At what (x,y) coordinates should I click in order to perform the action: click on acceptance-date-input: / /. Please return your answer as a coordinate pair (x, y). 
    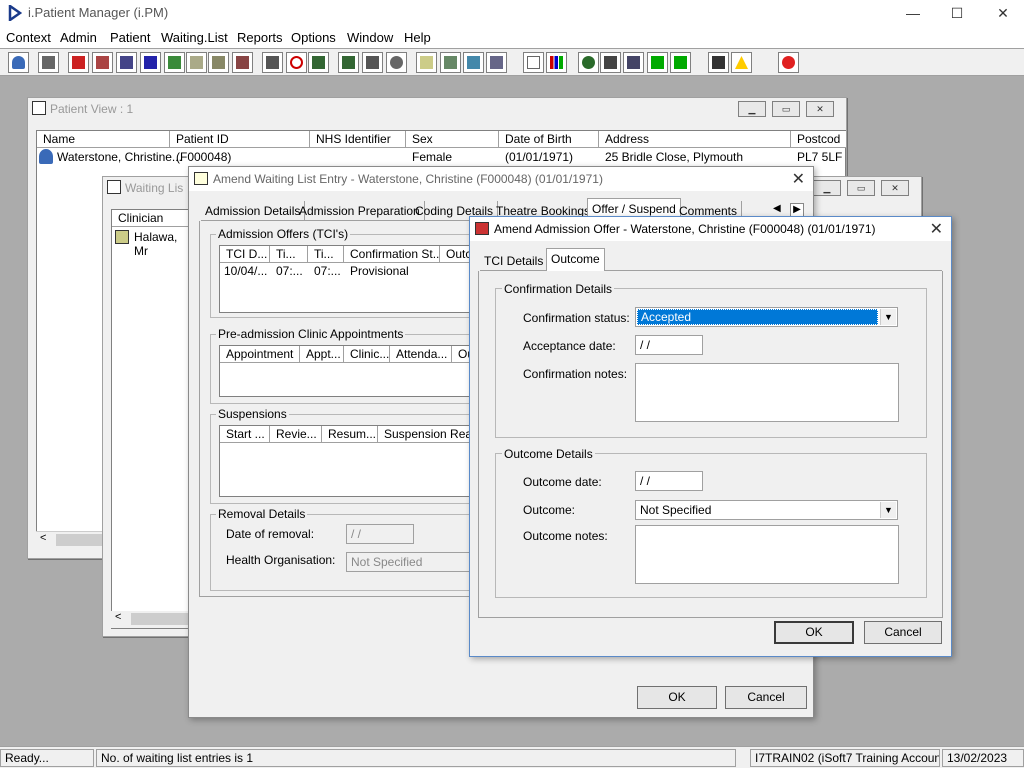
    Looking at the image, I should click on (669, 345).